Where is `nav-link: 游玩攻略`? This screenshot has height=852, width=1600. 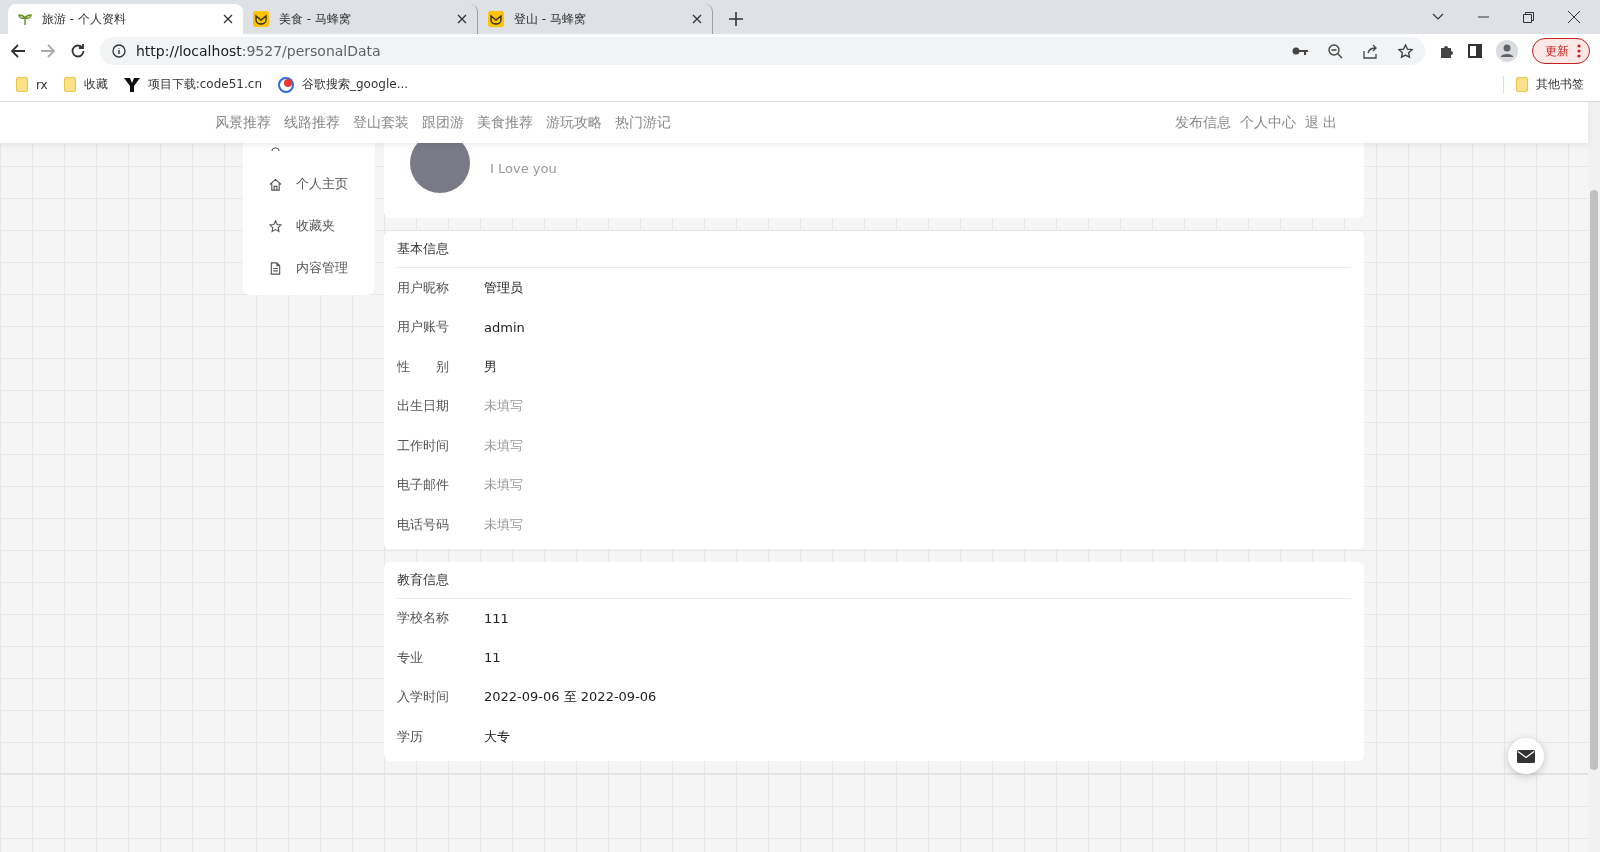
nav-link: 游玩攻略 is located at coordinates (574, 122).